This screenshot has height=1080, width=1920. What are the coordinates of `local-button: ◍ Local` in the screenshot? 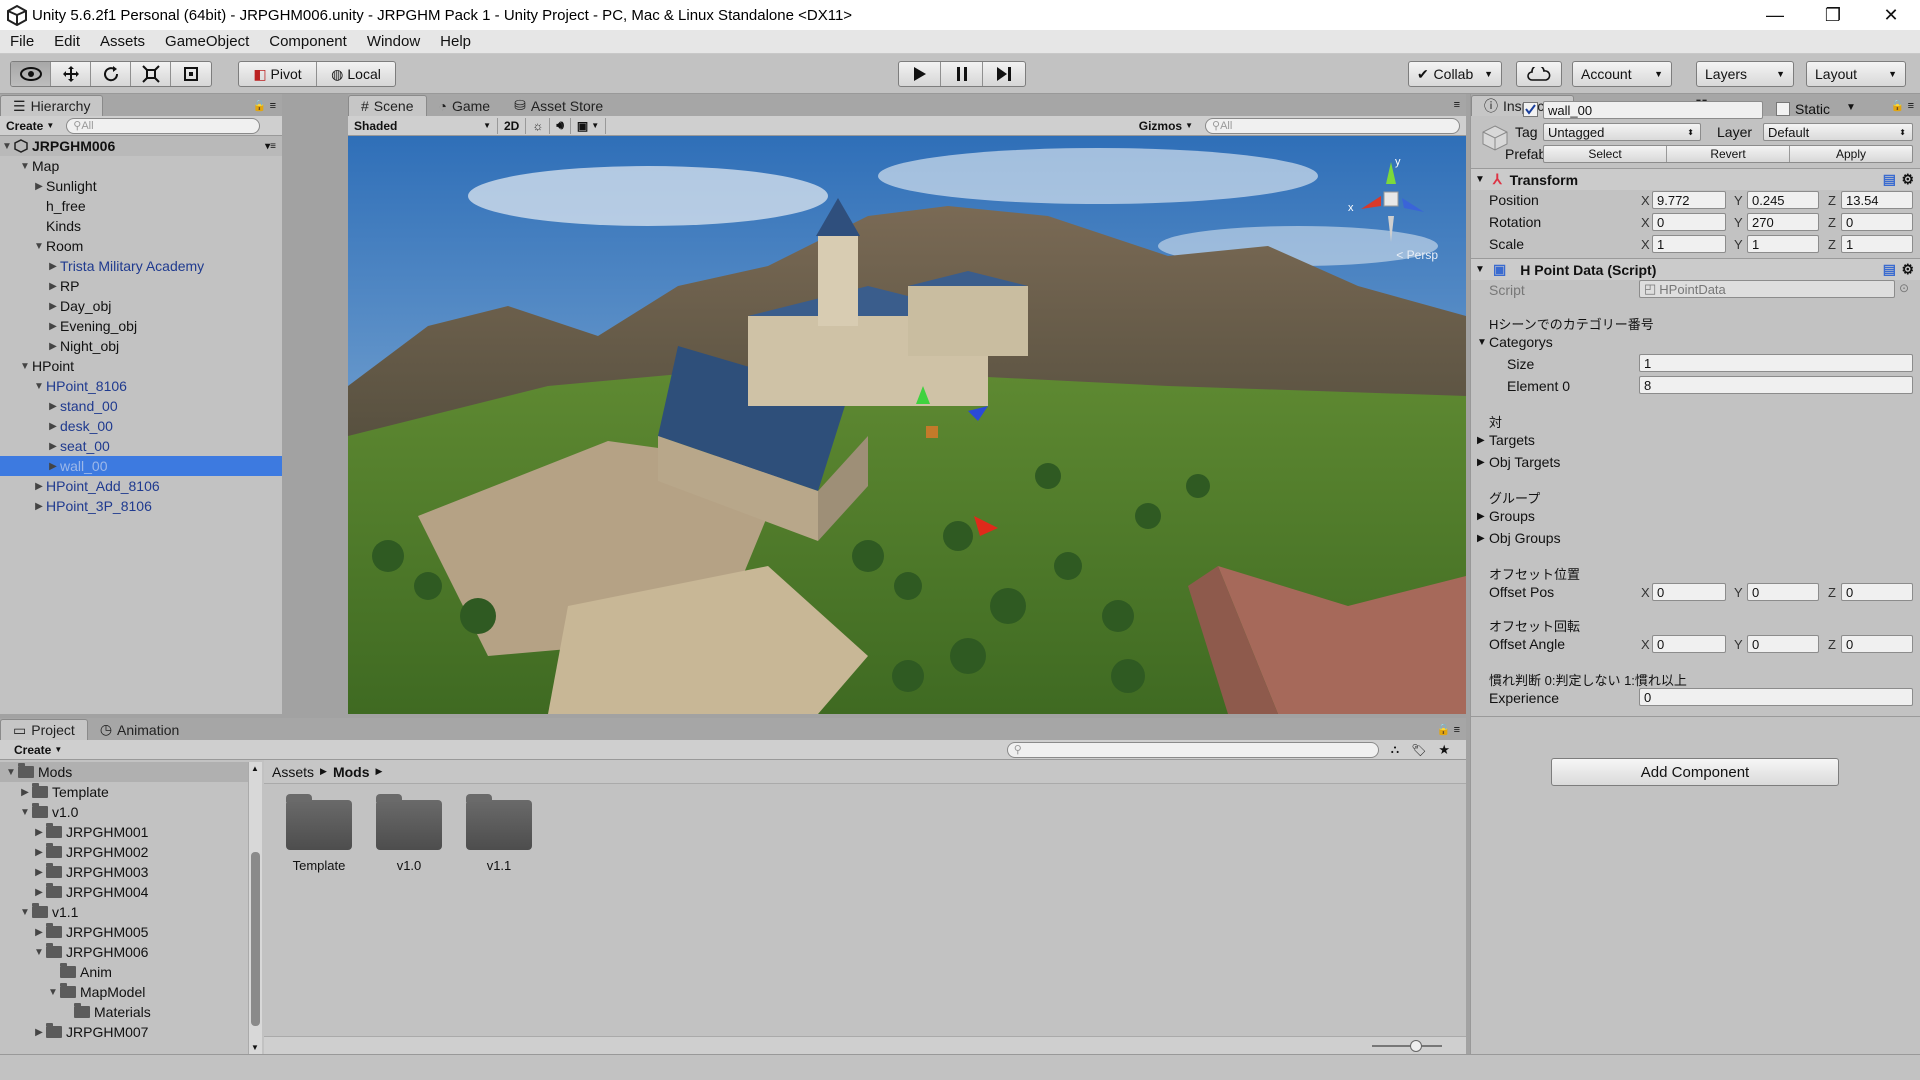 It's located at (356, 74).